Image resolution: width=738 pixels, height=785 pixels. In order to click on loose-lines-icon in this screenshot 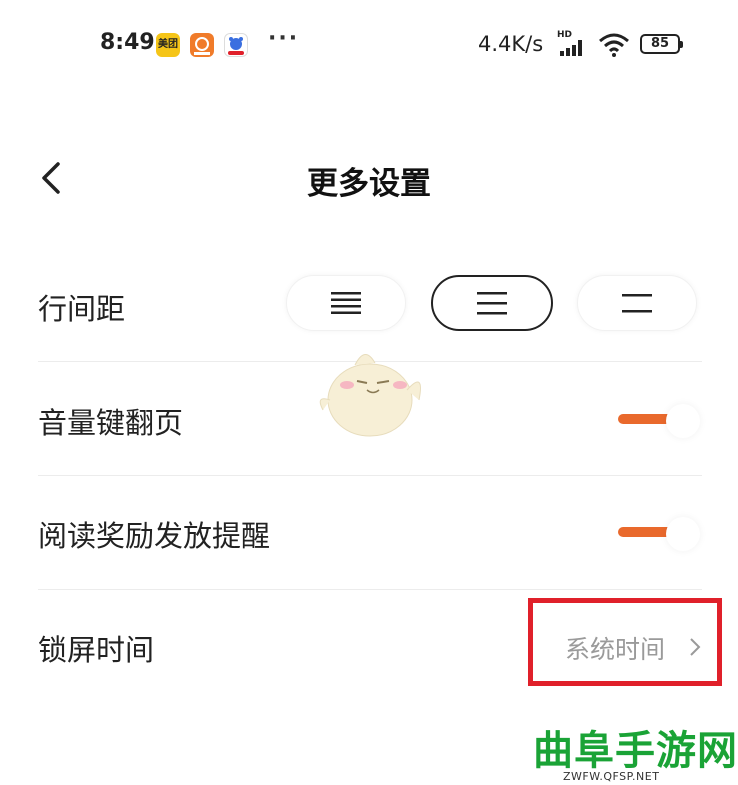, I will do `click(637, 303)`.